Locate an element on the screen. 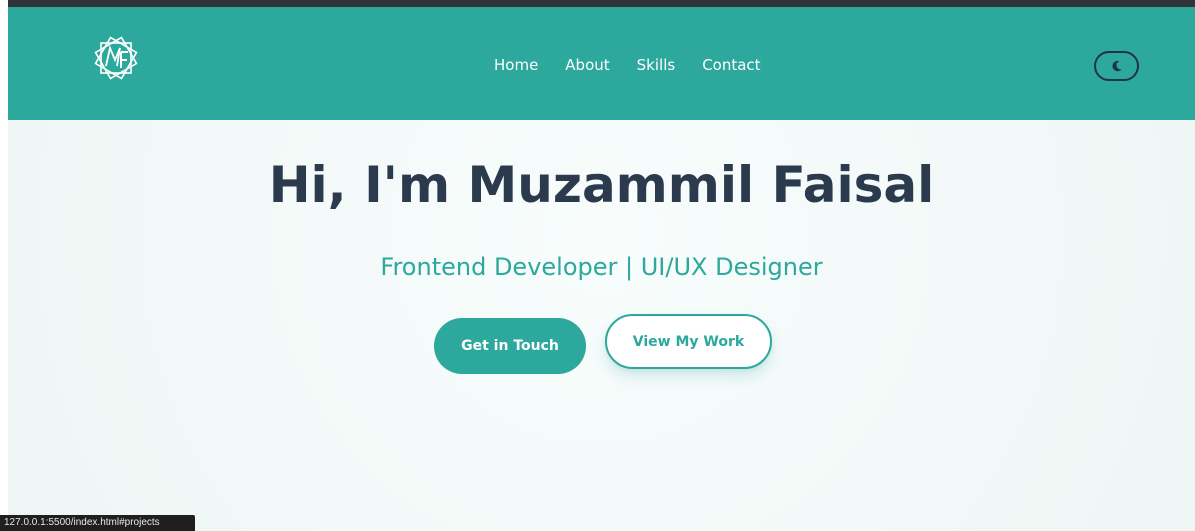 The width and height of the screenshot is (1195, 531). nav-link-skills: Skills is located at coordinates (656, 65).